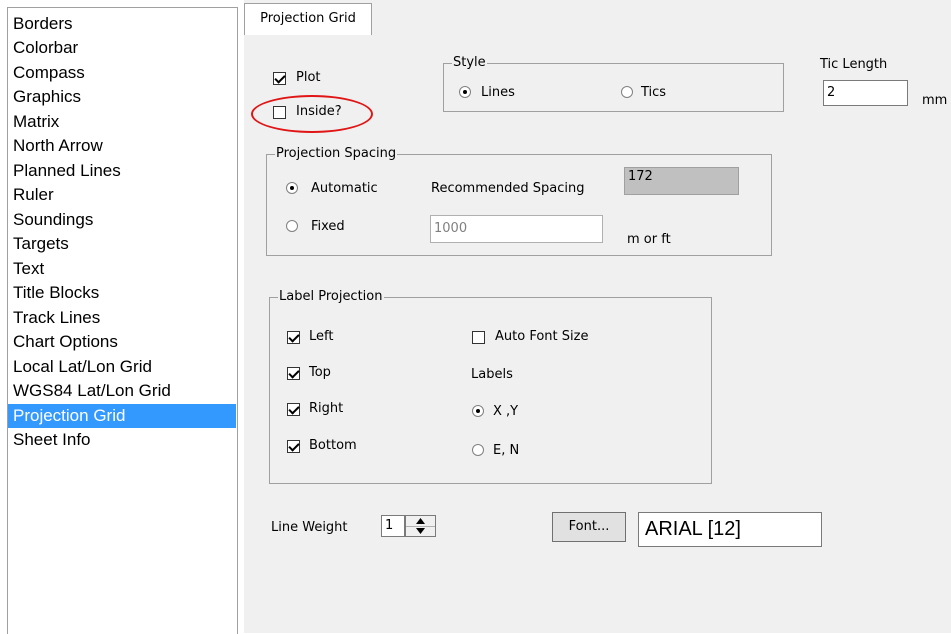  What do you see at coordinates (333, 445) in the screenshot?
I see `label-bottom-label: Bottom` at bounding box center [333, 445].